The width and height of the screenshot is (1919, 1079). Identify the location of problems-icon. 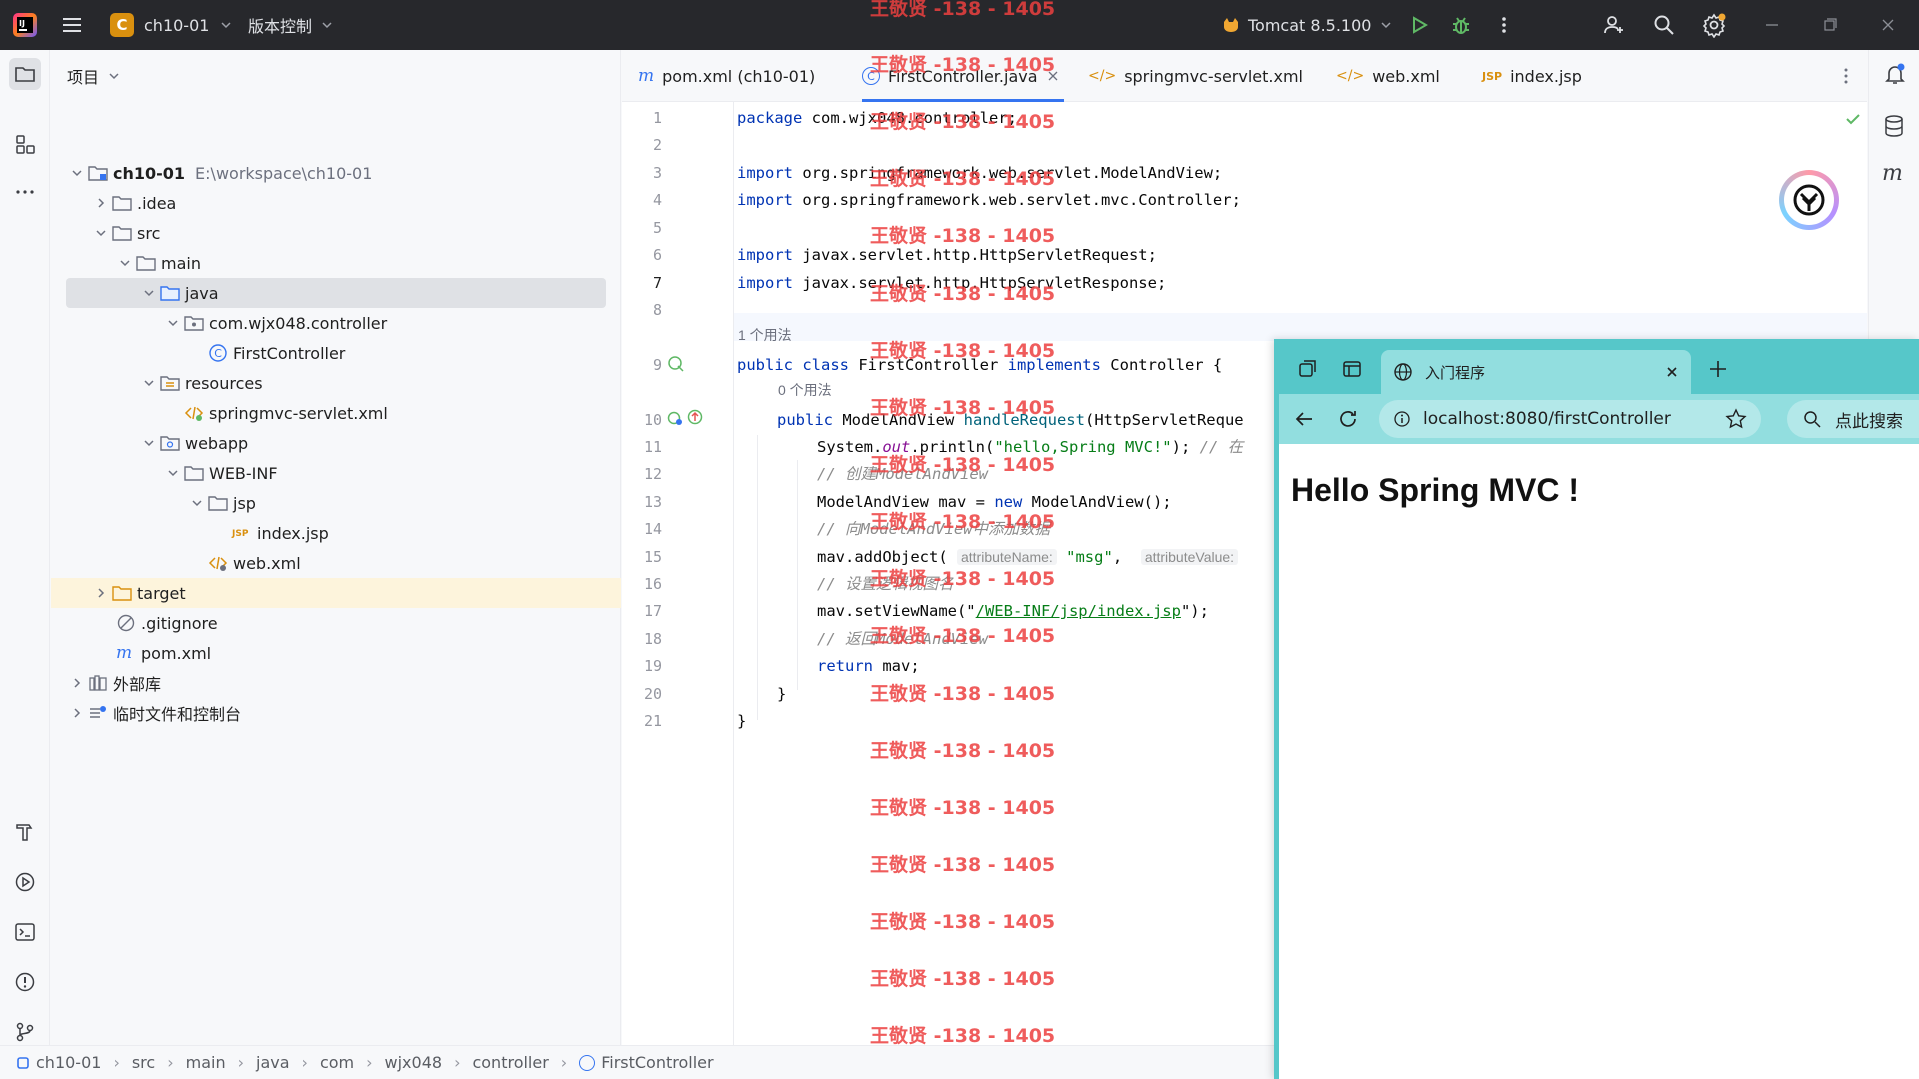
(25, 982).